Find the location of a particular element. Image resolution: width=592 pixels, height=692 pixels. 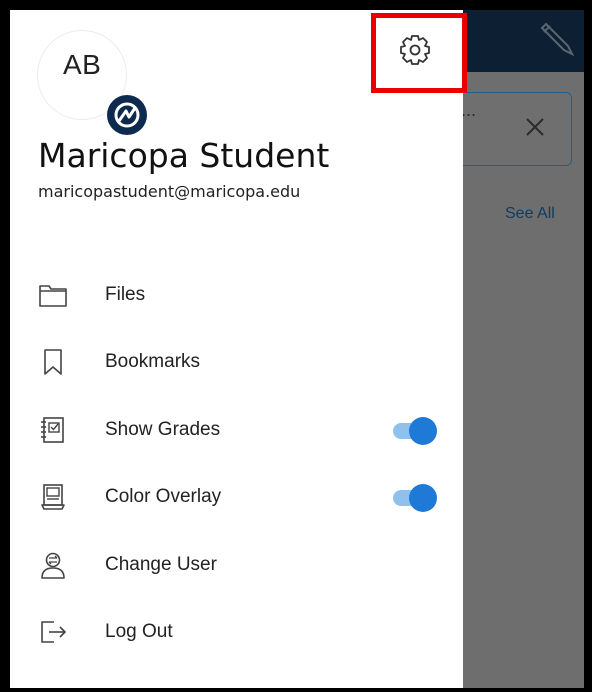

menu-item-files: Files is located at coordinates (236, 295).